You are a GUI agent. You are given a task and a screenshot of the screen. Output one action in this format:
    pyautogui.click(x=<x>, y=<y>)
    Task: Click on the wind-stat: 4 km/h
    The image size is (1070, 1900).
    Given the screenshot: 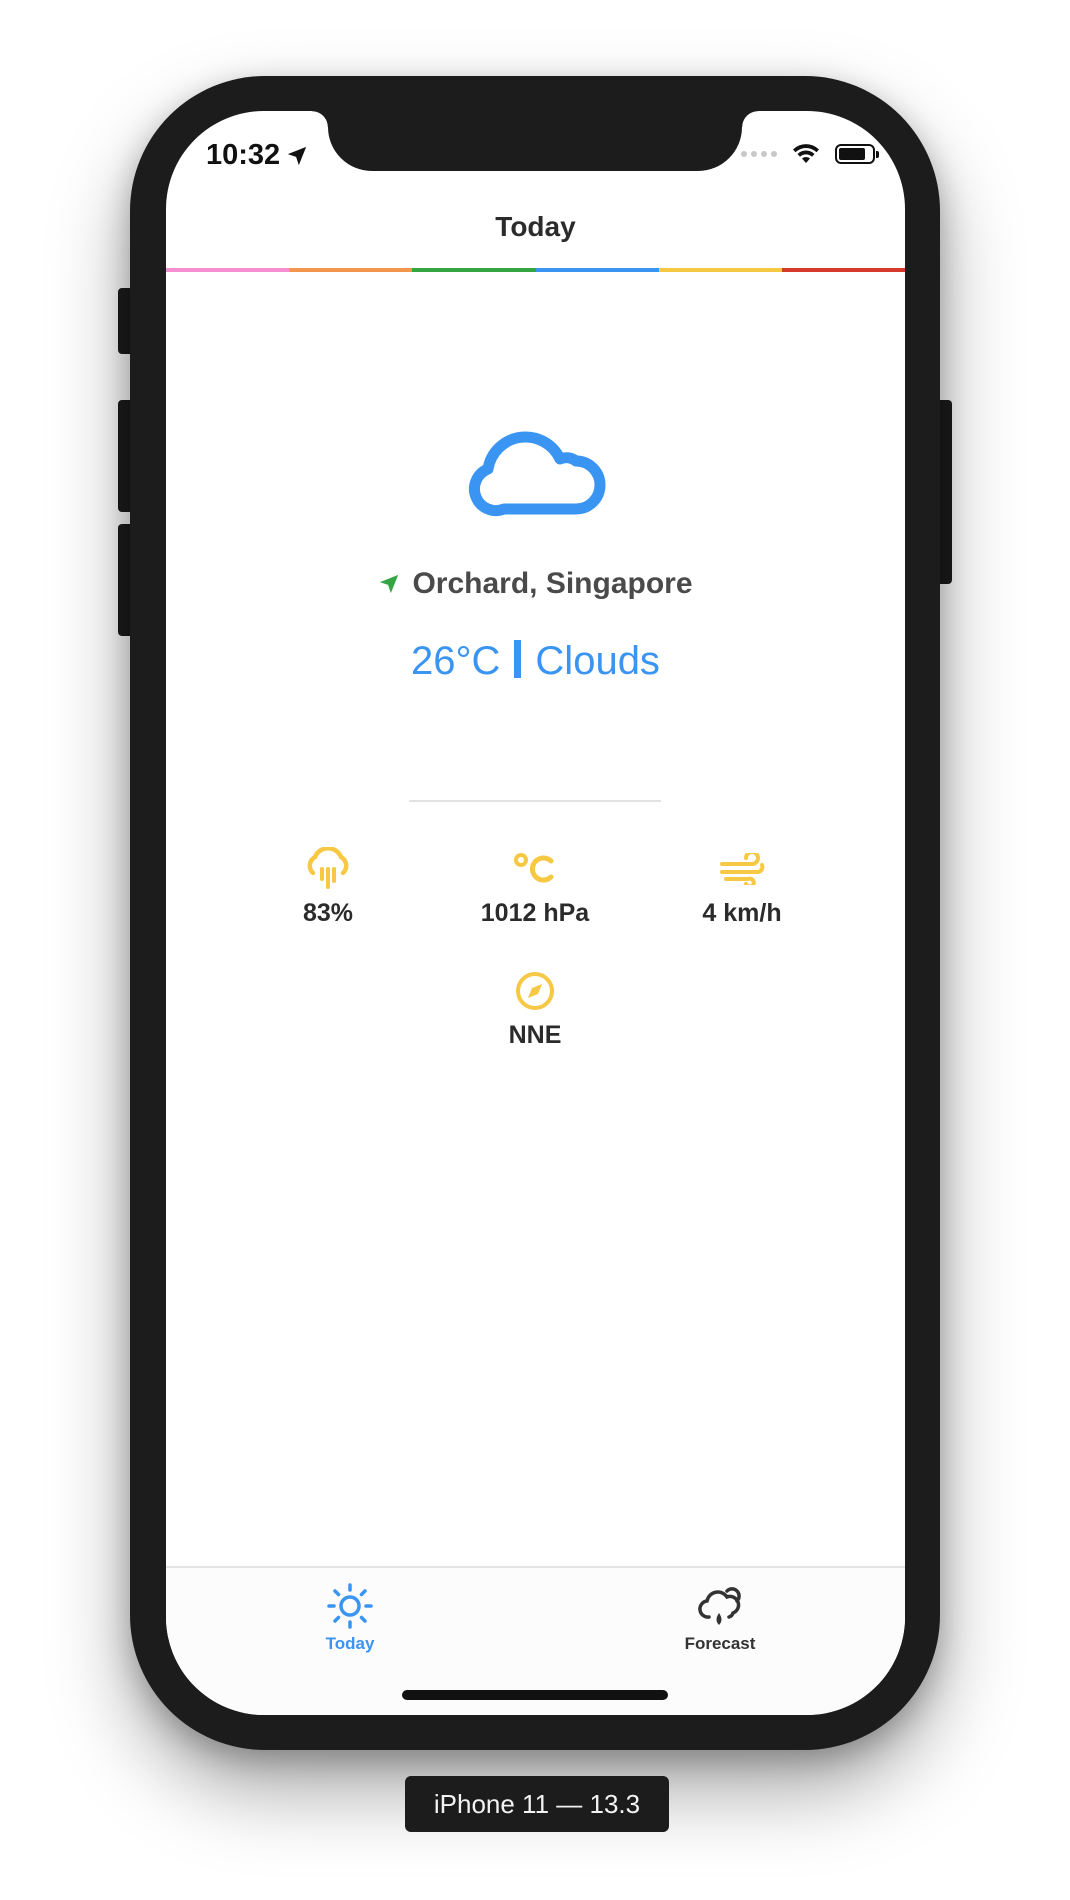 What is the action you would take?
    pyautogui.click(x=742, y=886)
    